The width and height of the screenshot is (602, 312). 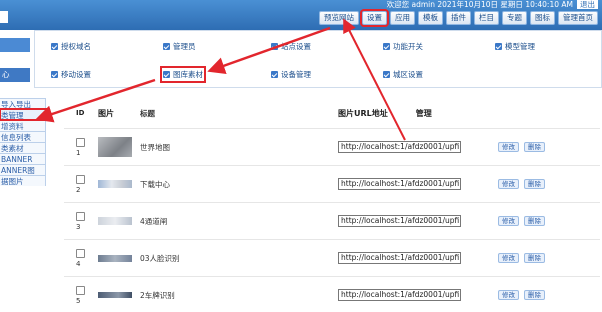 I want to click on welcome-label: 欢迎您 admin 2021年10月10日 星期日 10:40:10 AM, so click(x=479, y=4).